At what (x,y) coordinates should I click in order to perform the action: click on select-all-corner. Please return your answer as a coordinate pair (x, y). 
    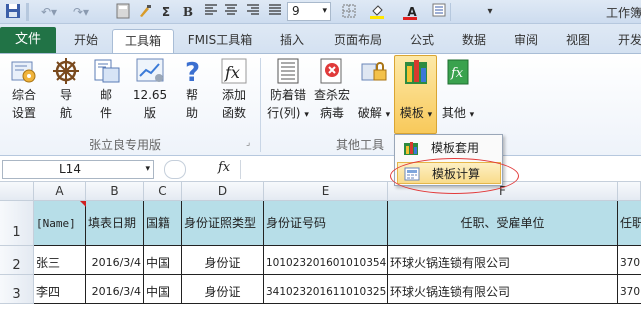
    Looking at the image, I should click on (17, 191).